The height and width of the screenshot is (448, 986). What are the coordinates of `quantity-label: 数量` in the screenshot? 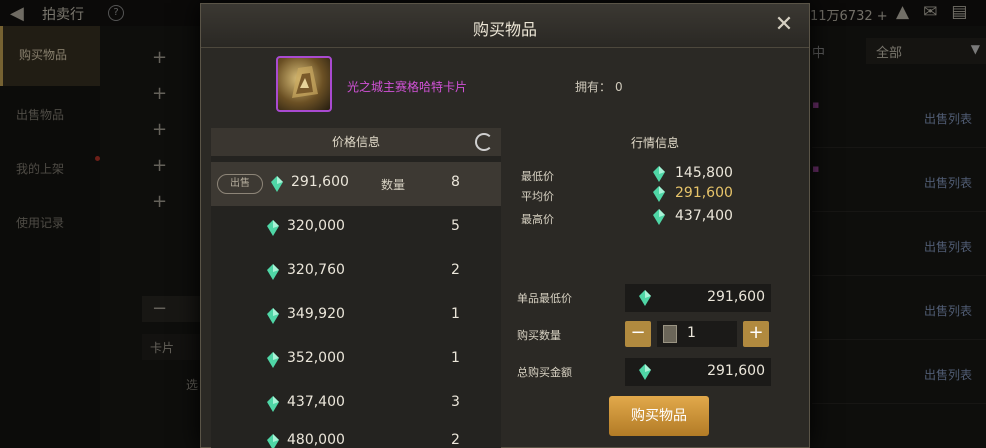 It's located at (393, 185).